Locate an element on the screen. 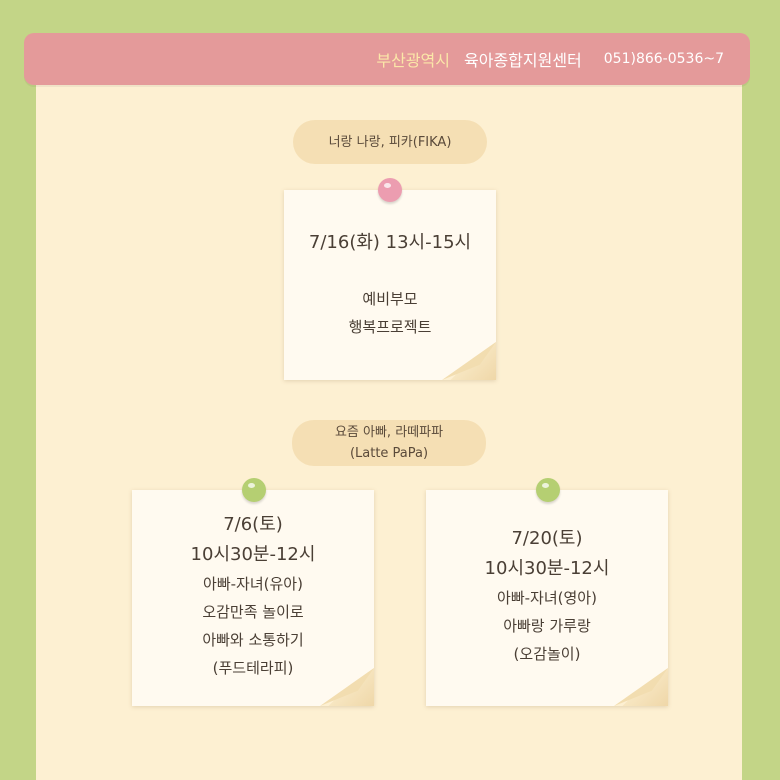 This screenshot has height=780, width=780. program1-date-time: 7/16(화) 13시-15시 is located at coordinates (390, 242).